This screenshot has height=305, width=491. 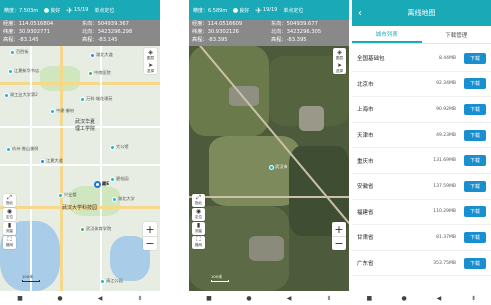 I want to click on poi-marker: 大公馆, so click(x=119, y=147).